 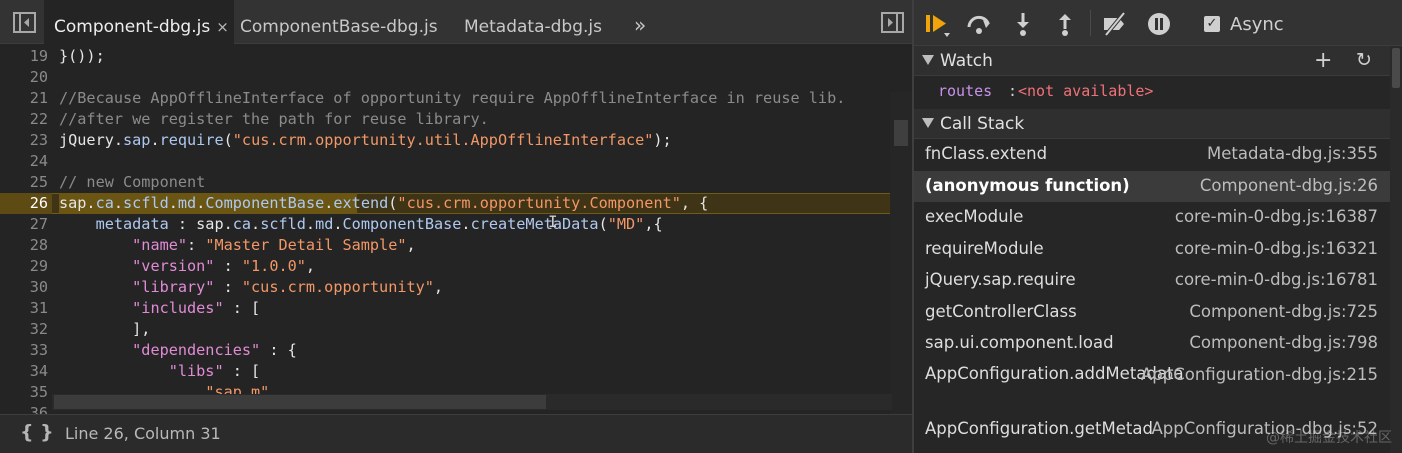 What do you see at coordinates (1212, 24) in the screenshot?
I see `async-checkbox: ✓` at bounding box center [1212, 24].